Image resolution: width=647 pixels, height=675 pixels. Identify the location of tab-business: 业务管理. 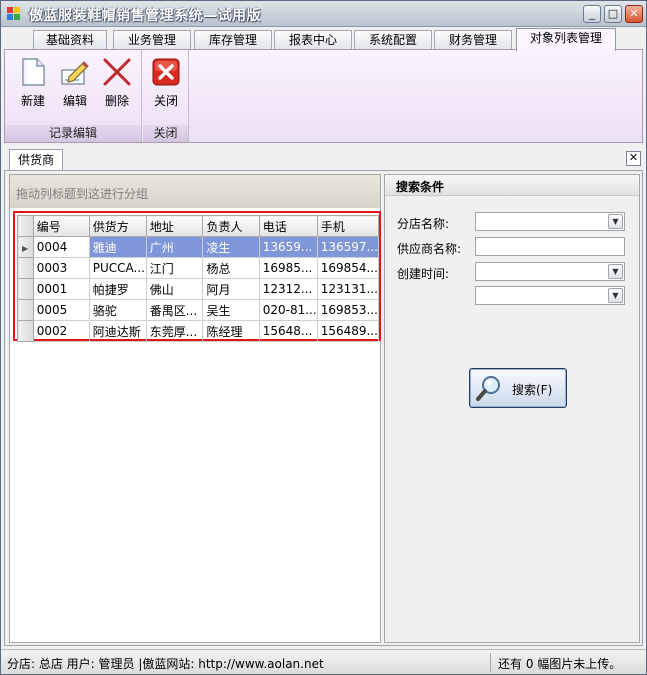
(152, 40).